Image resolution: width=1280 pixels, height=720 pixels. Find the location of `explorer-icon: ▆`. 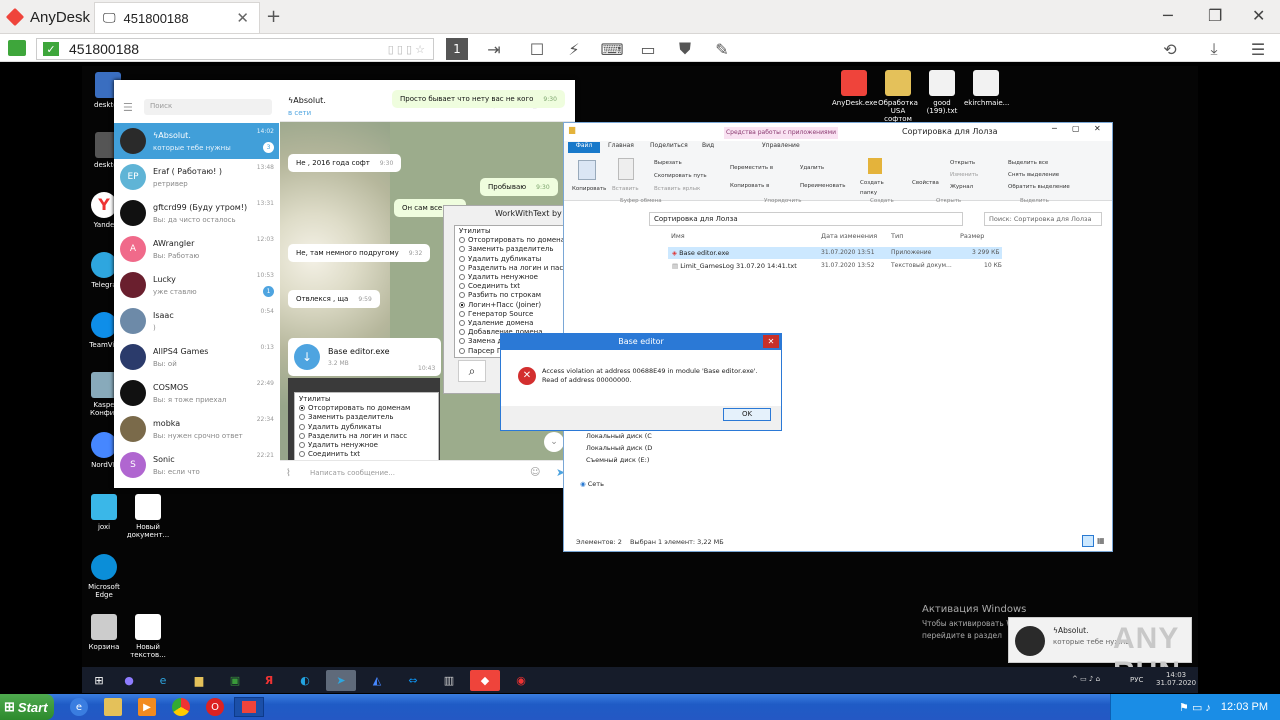

explorer-icon: ▆ is located at coordinates (199, 680).